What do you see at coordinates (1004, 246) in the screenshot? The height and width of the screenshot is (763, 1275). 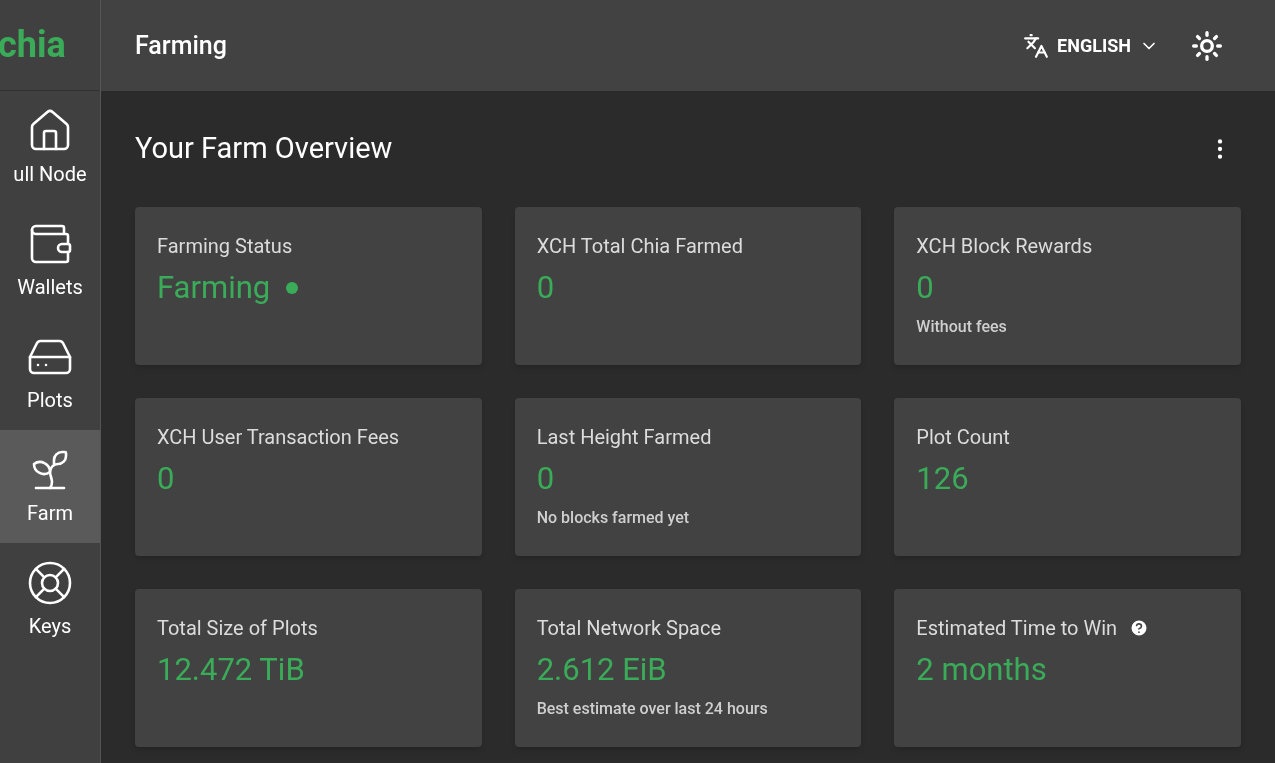 I see `card-title: XCH Block Rewards` at bounding box center [1004, 246].